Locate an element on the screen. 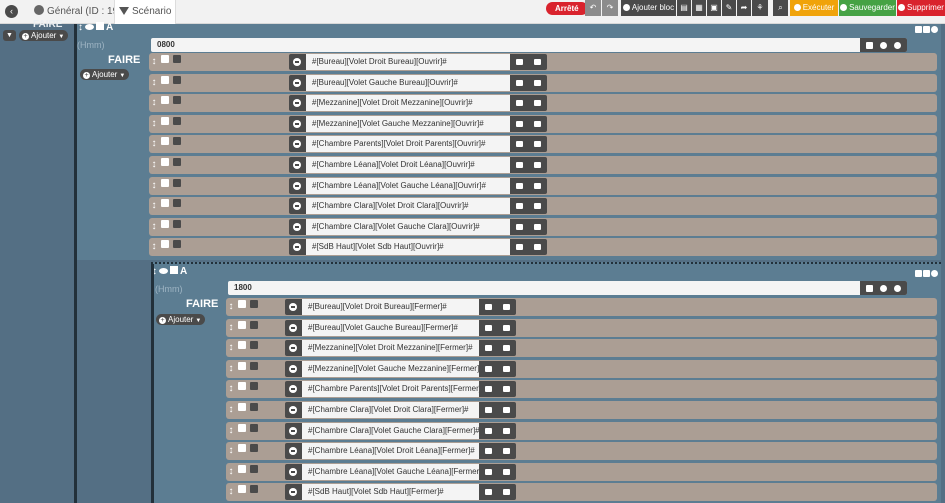 The image size is (945, 503). execute-button: Exécuter is located at coordinates (814, 8).